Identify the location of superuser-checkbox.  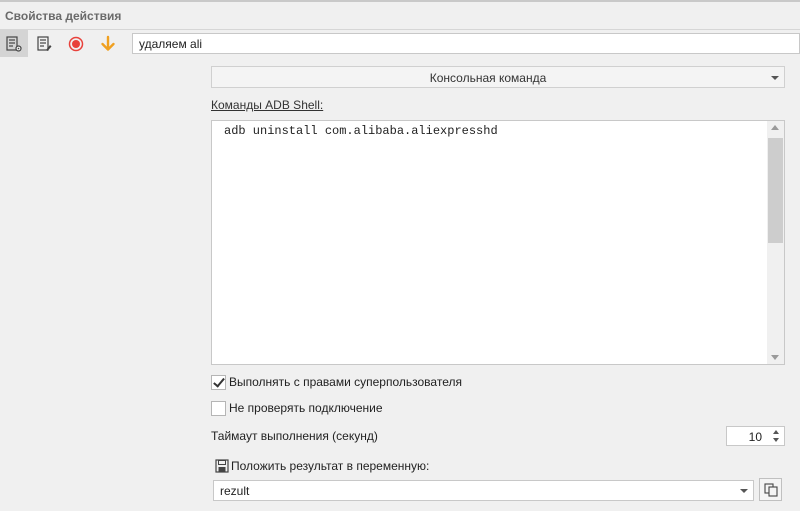
(218, 382).